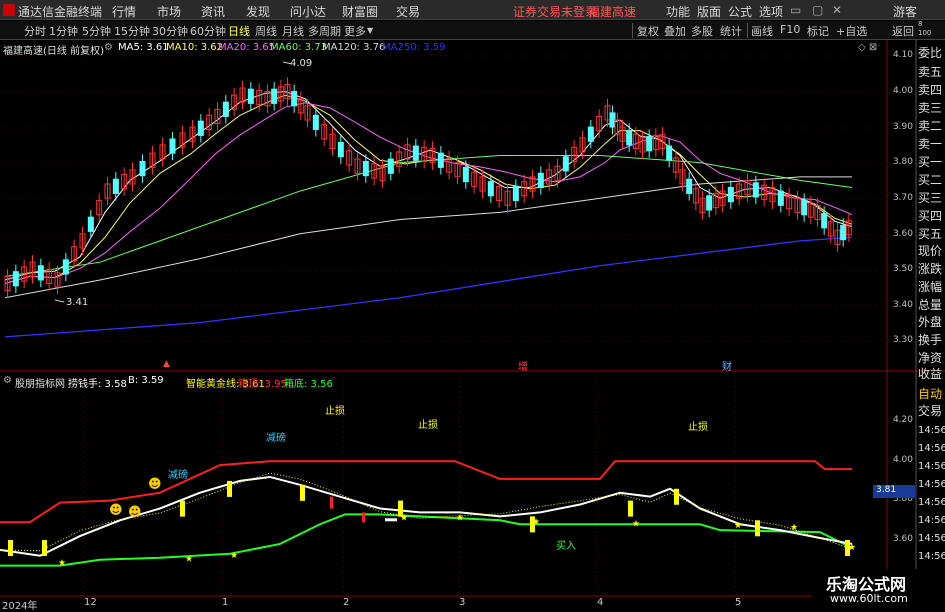 The width and height of the screenshot is (945, 612). Describe the element at coordinates (930, 72) in the screenshot. I see `quote-field-label: 卖五` at that location.